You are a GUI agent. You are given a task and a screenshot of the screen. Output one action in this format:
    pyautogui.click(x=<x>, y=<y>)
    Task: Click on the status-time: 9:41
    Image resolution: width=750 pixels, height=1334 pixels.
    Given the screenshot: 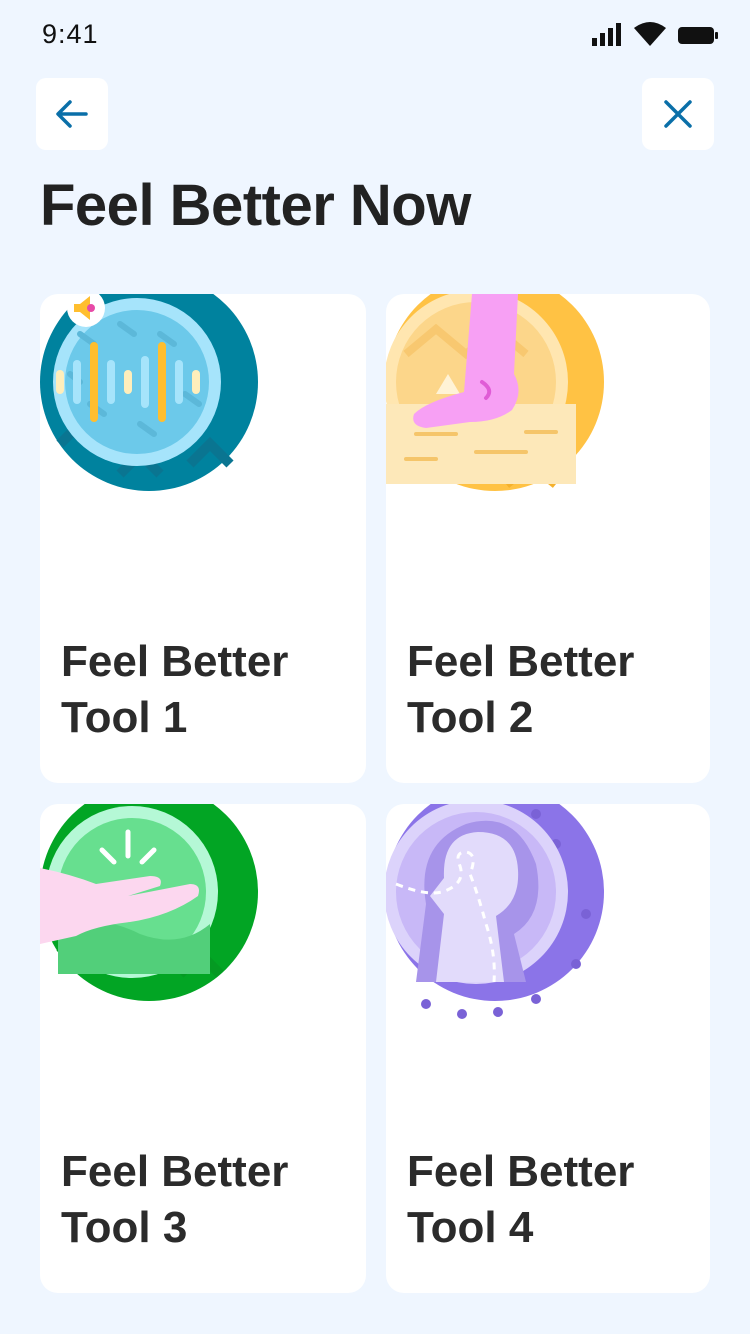 What is the action you would take?
    pyautogui.click(x=70, y=34)
    